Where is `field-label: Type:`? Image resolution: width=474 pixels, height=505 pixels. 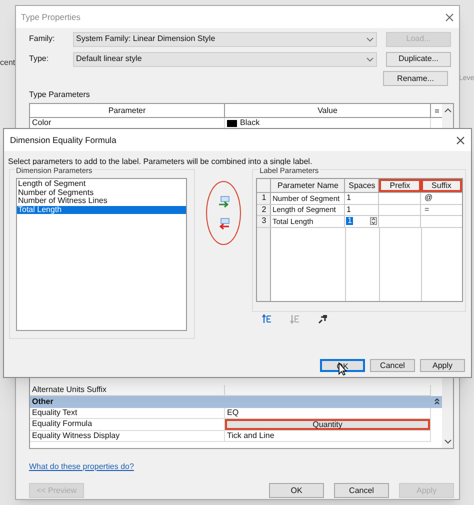 field-label: Type: is located at coordinates (39, 59).